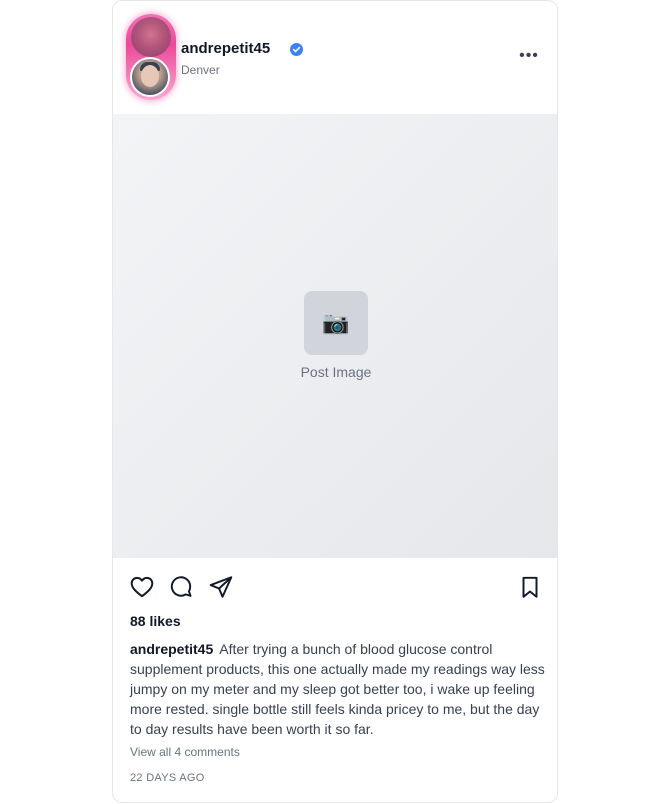  Describe the element at coordinates (335, 57) in the screenshot. I see `post-header: andrepetit45 Denver •••` at that location.